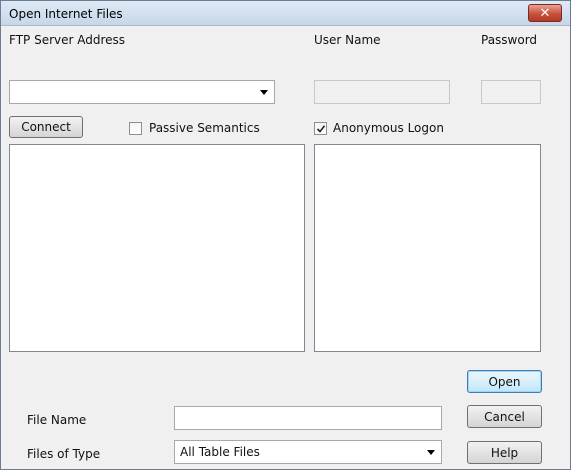  I want to click on checkmark-icon, so click(321, 129).